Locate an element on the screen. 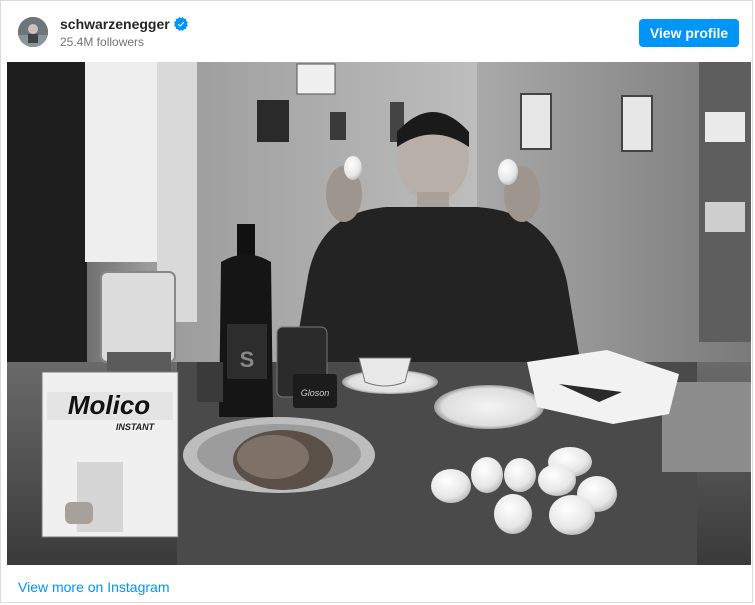 The image size is (755, 605). view-more-on-instagram-link: View more on Instagram is located at coordinates (93, 587).